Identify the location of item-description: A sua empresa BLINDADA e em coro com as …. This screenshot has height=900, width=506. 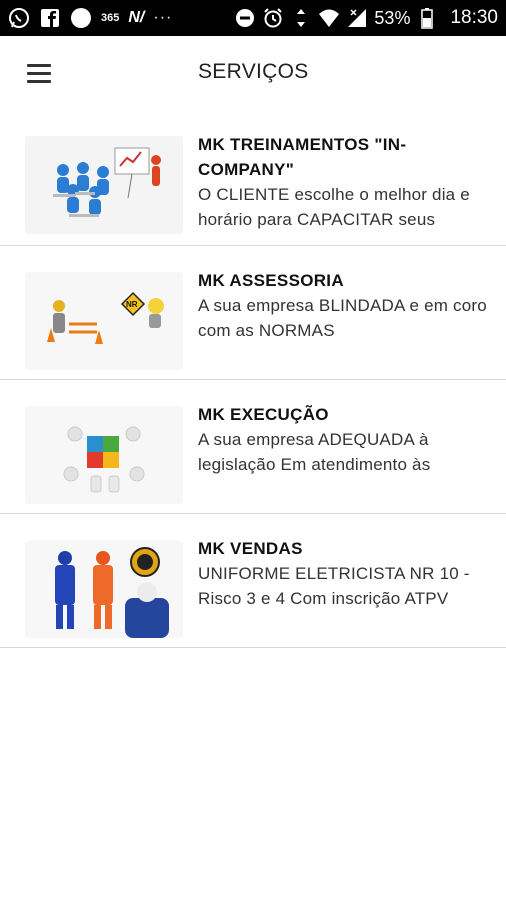
(342, 318).